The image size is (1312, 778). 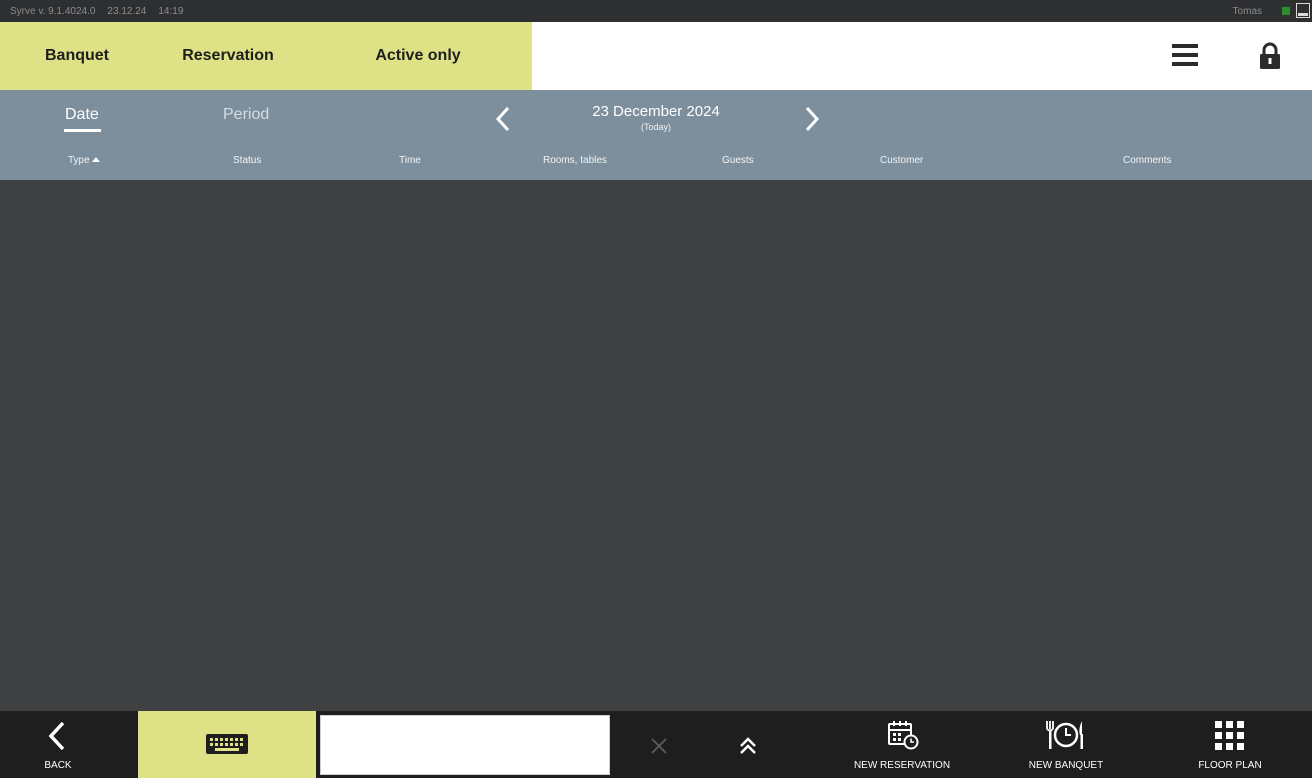 I want to click on floor-plan-button: FLOOR PLAN, so click(x=1230, y=744).